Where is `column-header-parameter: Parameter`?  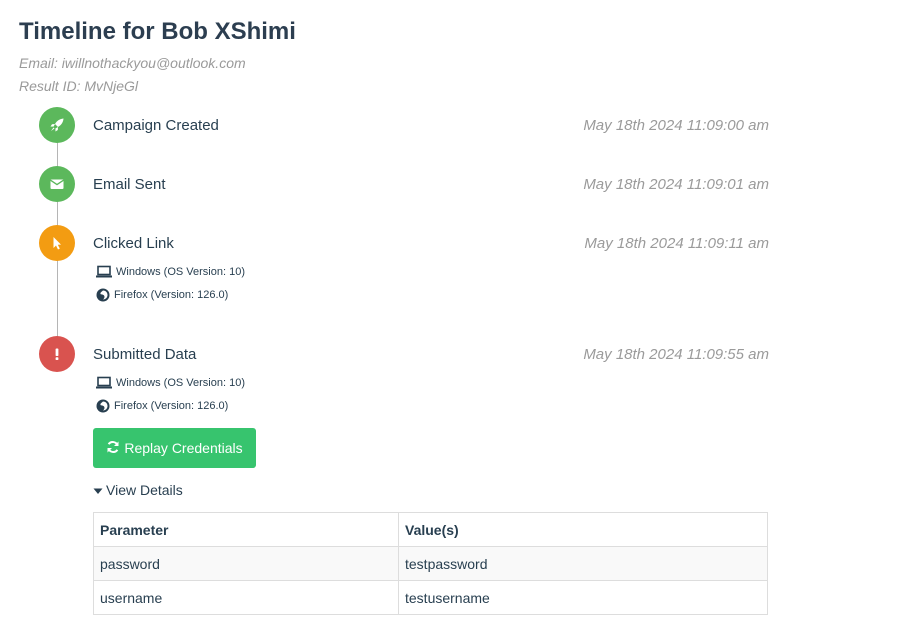
column-header-parameter: Parameter is located at coordinates (246, 529).